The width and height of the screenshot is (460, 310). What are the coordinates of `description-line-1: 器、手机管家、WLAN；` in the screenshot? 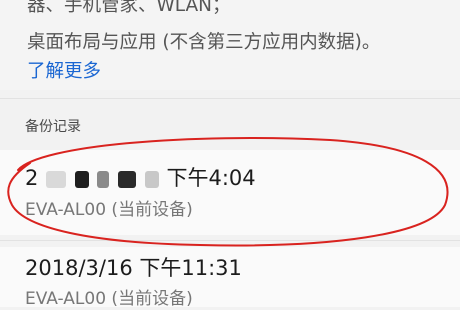 It's located at (129, 8).